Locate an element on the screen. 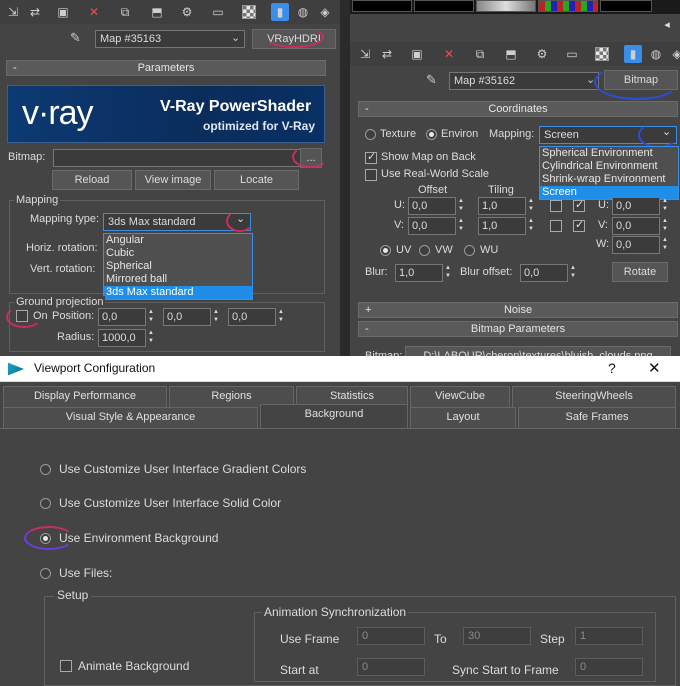 Image resolution: width=680 pixels, height=686 pixels. environ-radio is located at coordinates (431, 134).